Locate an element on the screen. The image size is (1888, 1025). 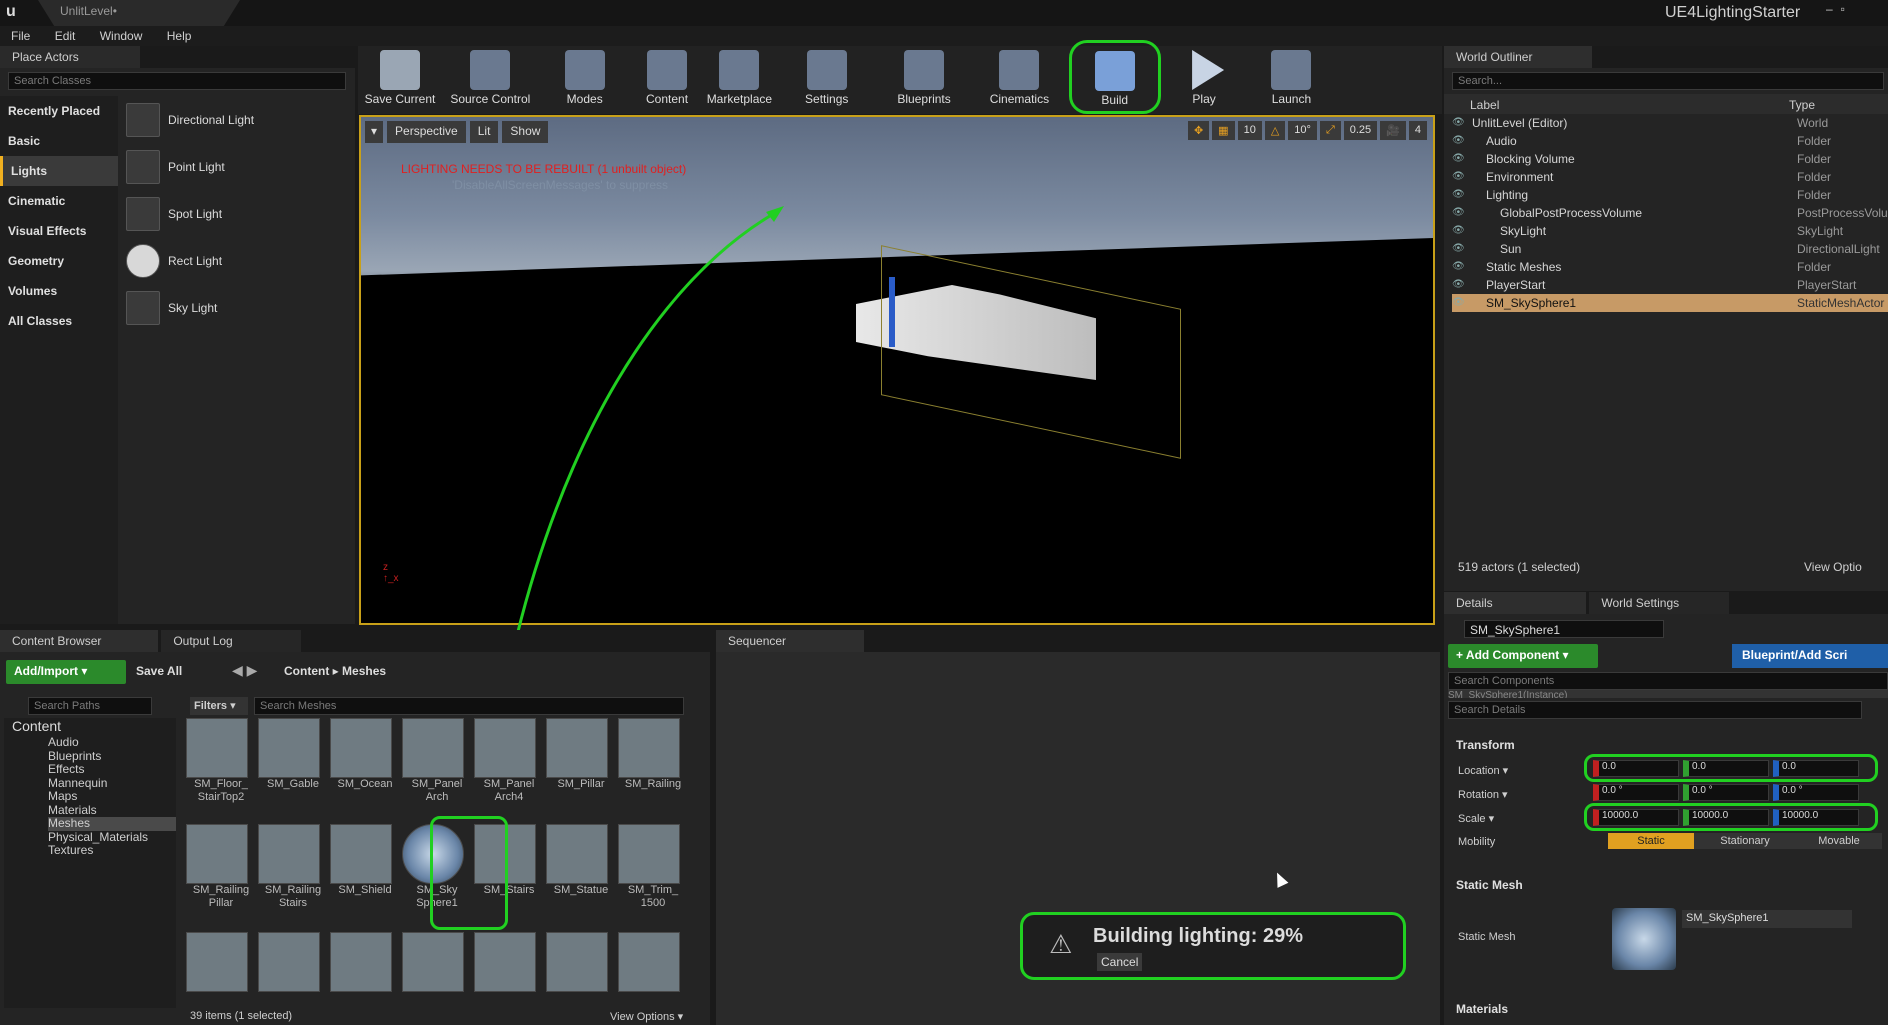
outliner-row: 👁 Static Meshes Folder is located at coordinates (1670, 267).